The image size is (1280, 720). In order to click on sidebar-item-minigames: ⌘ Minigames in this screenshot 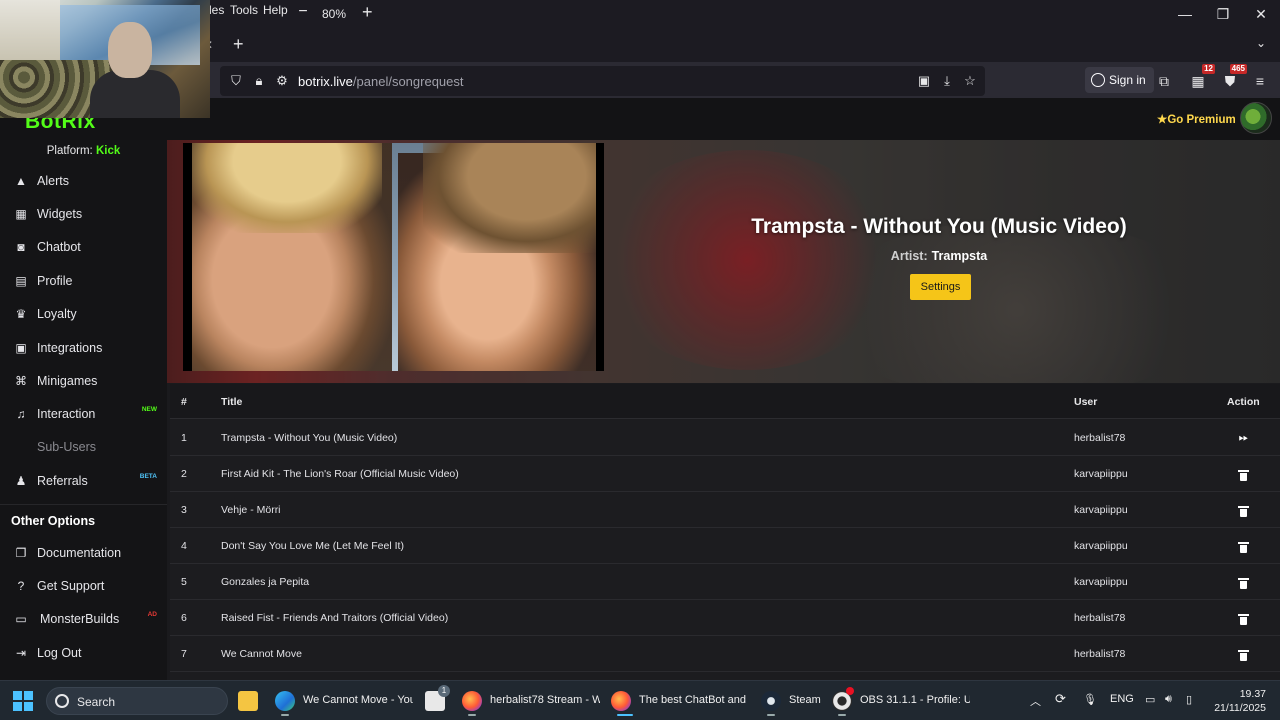, I will do `click(83, 381)`.